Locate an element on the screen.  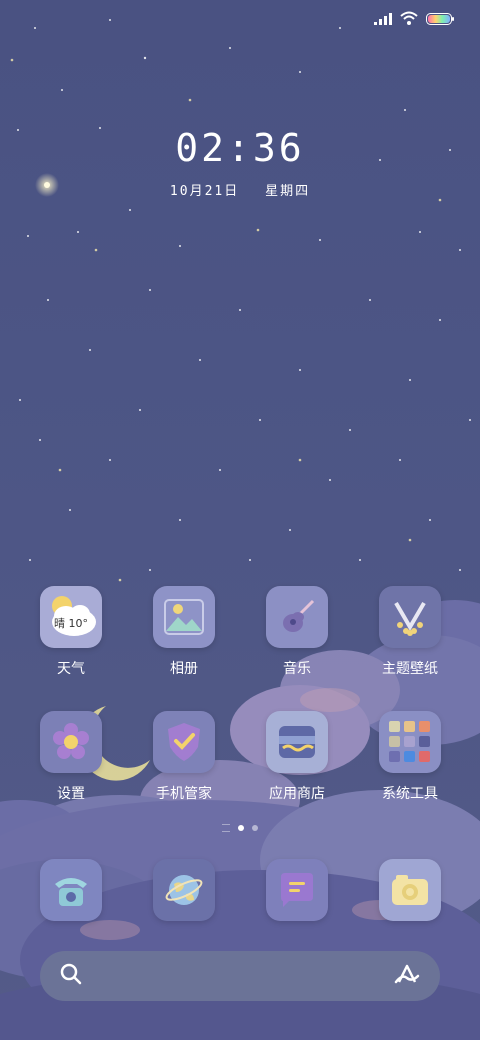
app-label-tools: 系统工具 is located at coordinates (410, 794).